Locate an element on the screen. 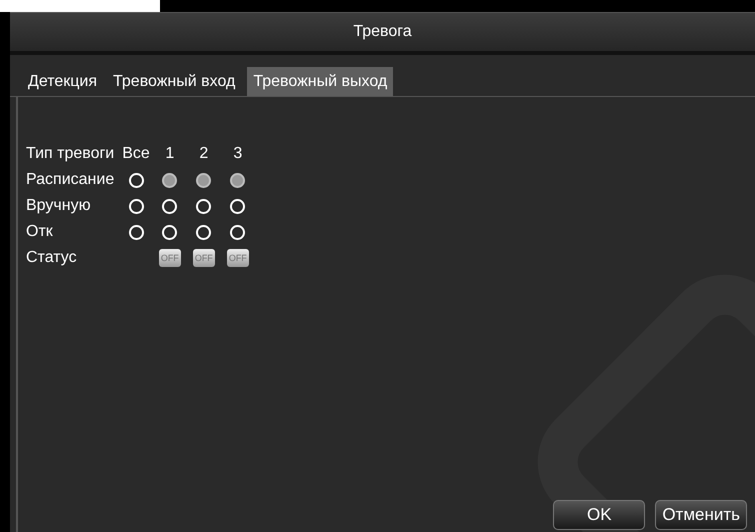 The image size is (755, 532). tab: Детекция is located at coordinates (63, 81).